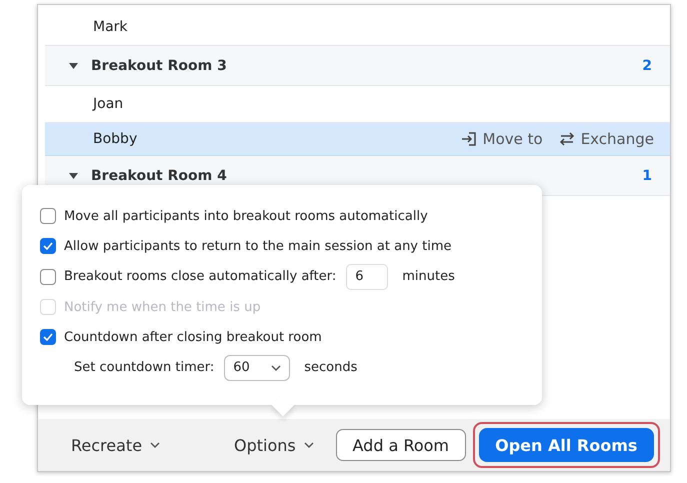 Image resolution: width=687 pixels, height=483 pixels. I want to click on option-label: Notify me when the time is up, so click(162, 307).